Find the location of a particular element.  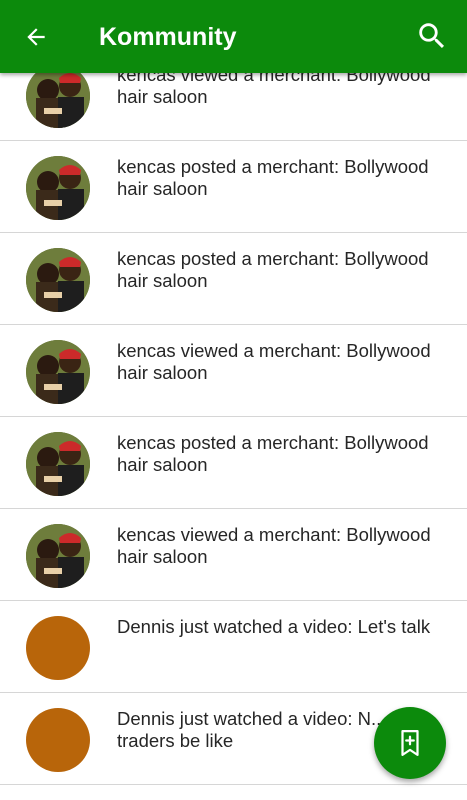

feed-item: Dennis just watched a video: Let's talk is located at coordinates (233, 647).